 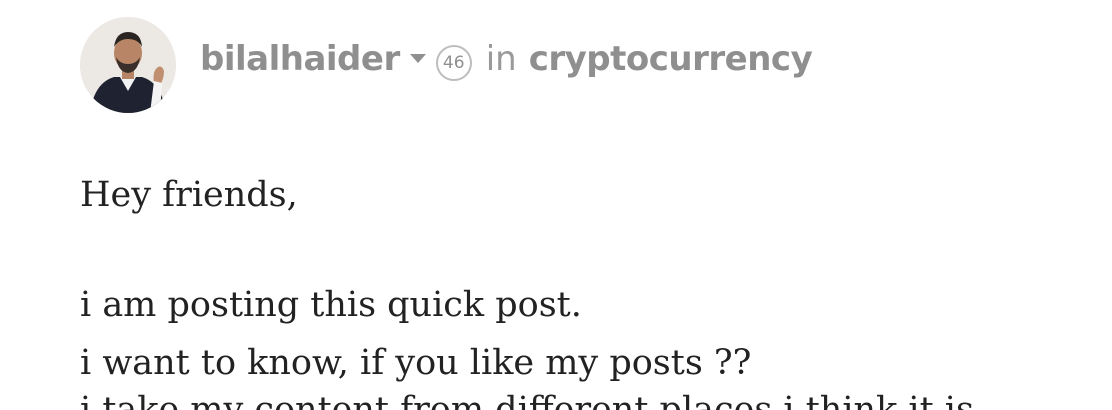 I want to click on post-greeting: Hey friends,, so click(x=189, y=195).